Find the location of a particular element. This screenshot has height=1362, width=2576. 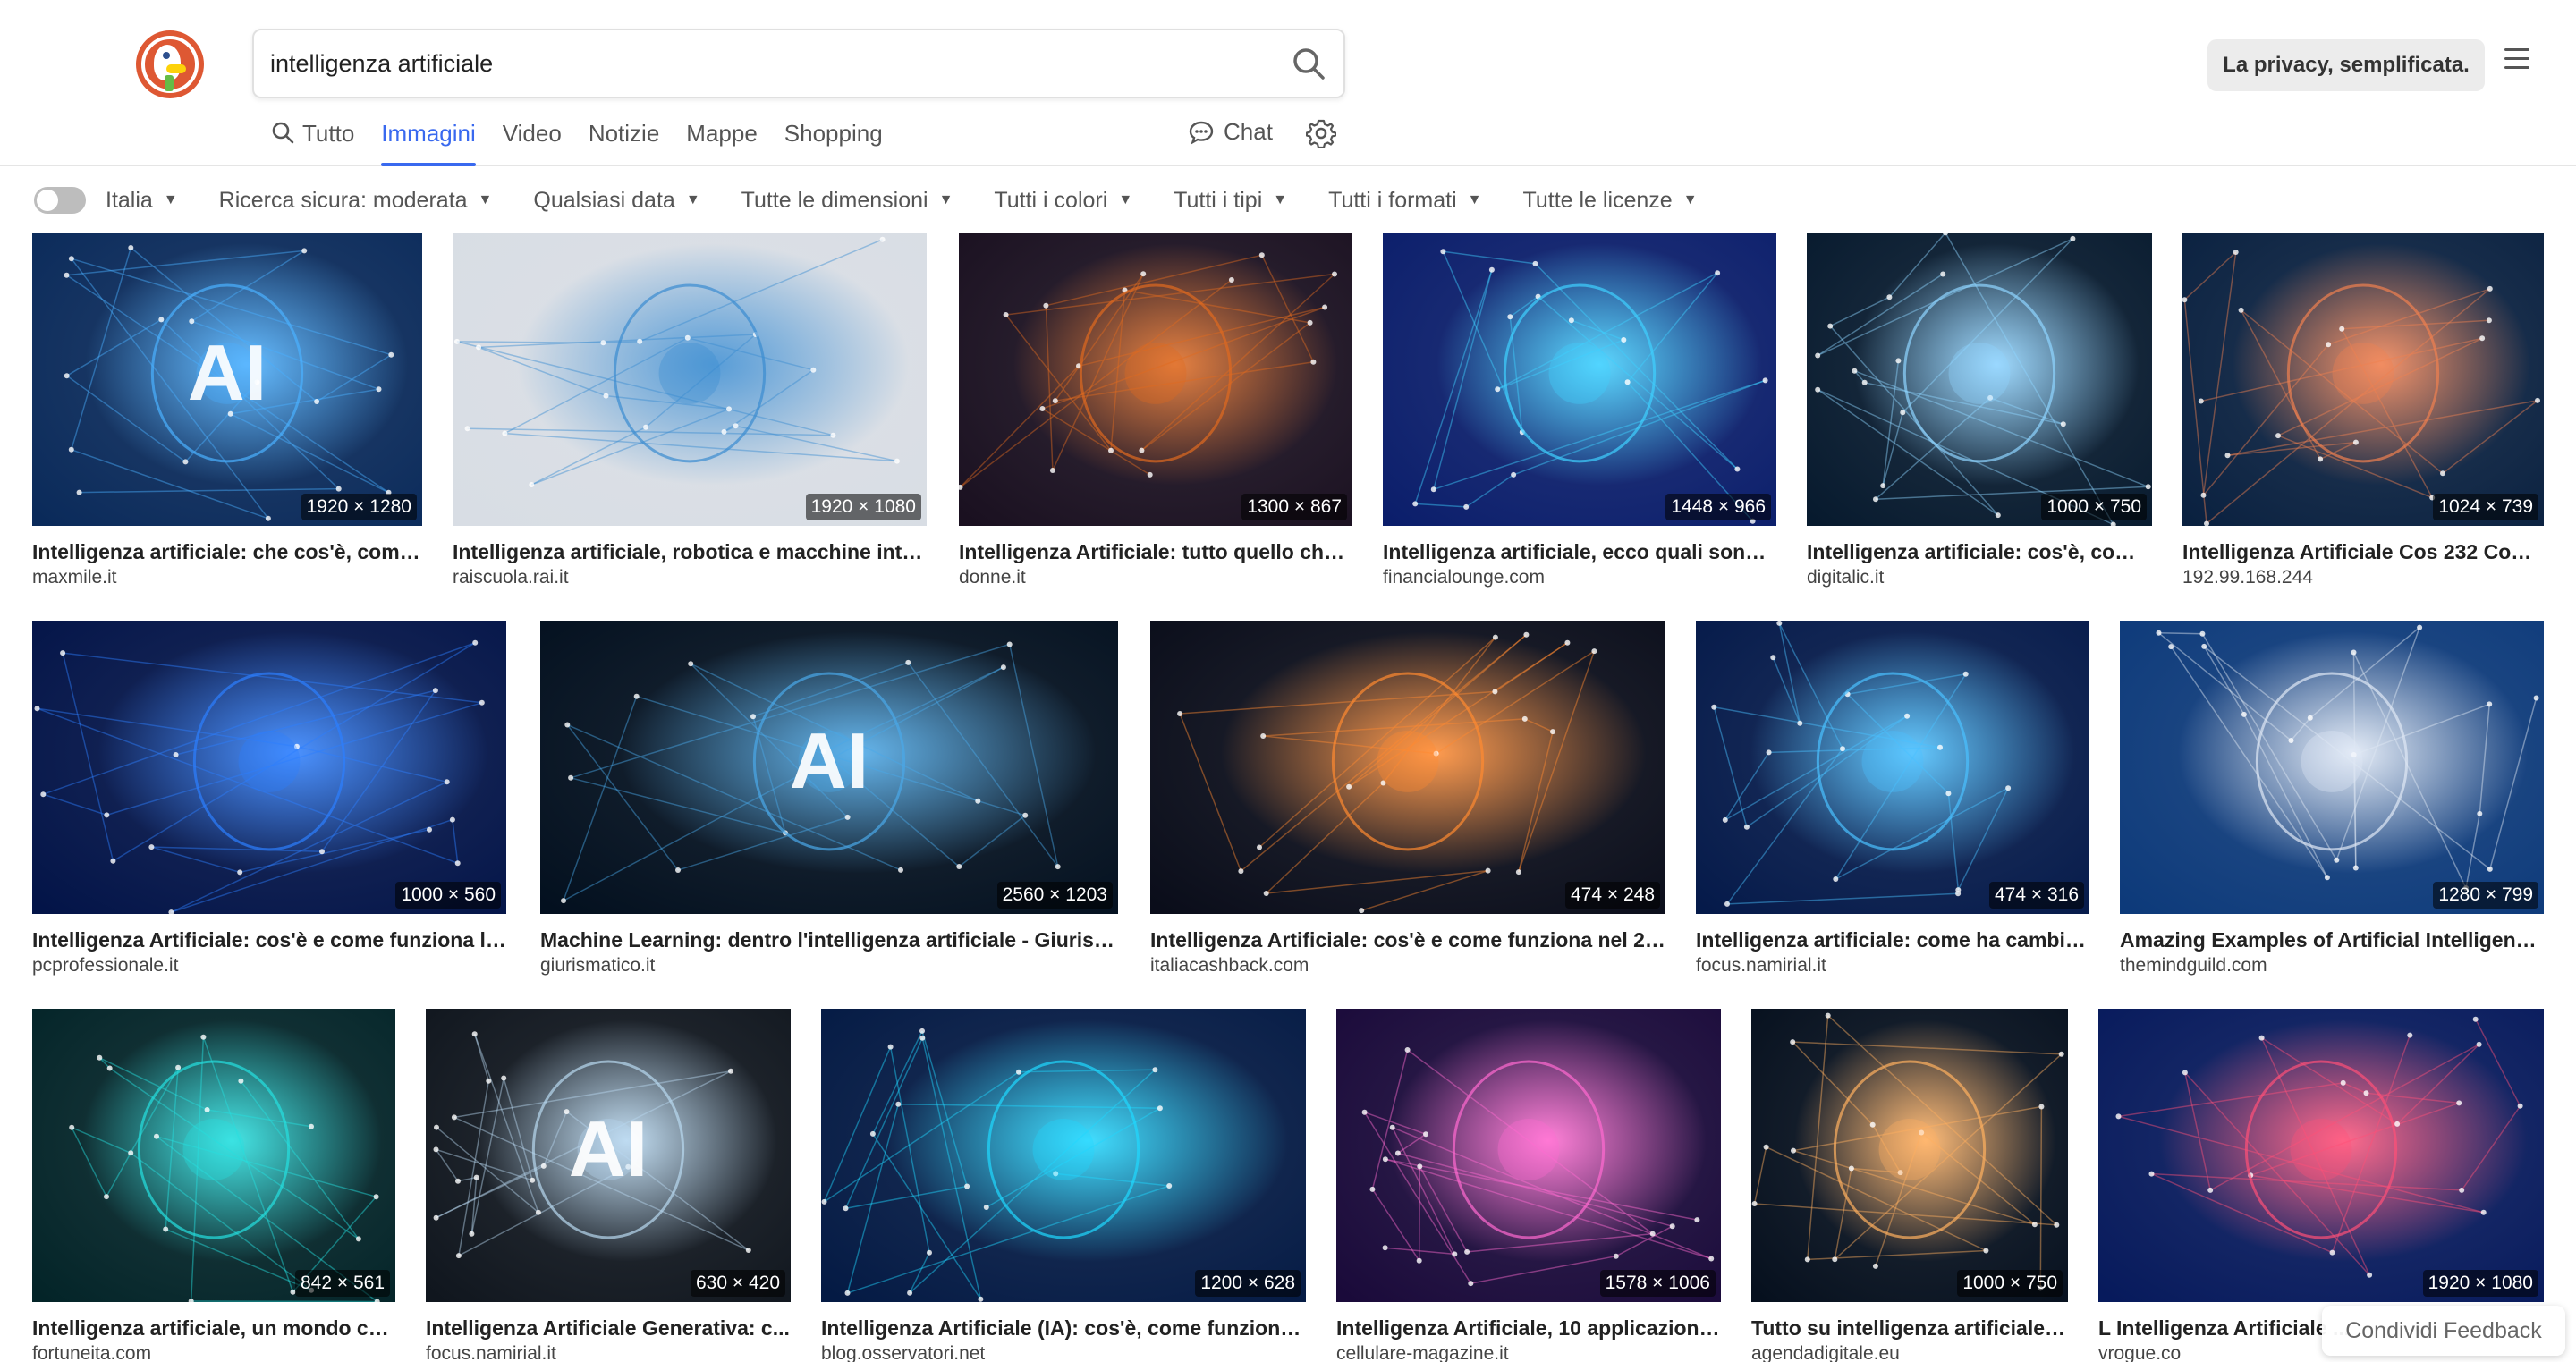

result-thumbnail: 1280 × 799 is located at coordinates (2332, 767).